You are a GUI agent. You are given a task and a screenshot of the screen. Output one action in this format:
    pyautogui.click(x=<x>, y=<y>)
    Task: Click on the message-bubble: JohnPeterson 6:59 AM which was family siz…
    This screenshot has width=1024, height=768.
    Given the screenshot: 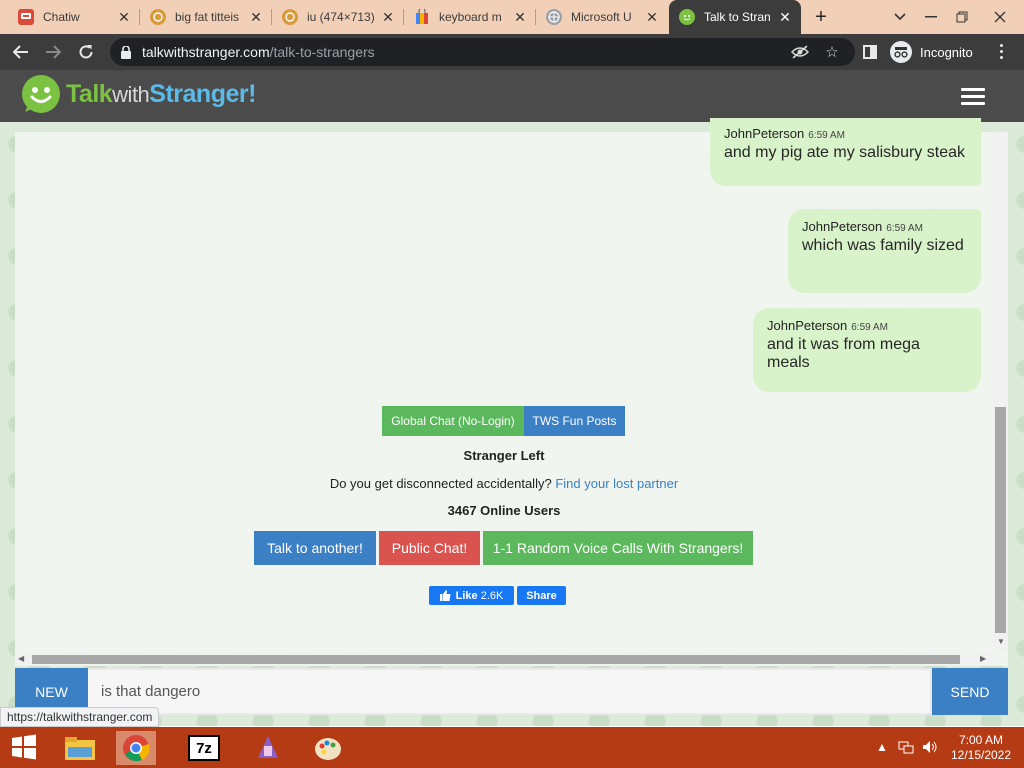 What is the action you would take?
    pyautogui.click(x=884, y=251)
    